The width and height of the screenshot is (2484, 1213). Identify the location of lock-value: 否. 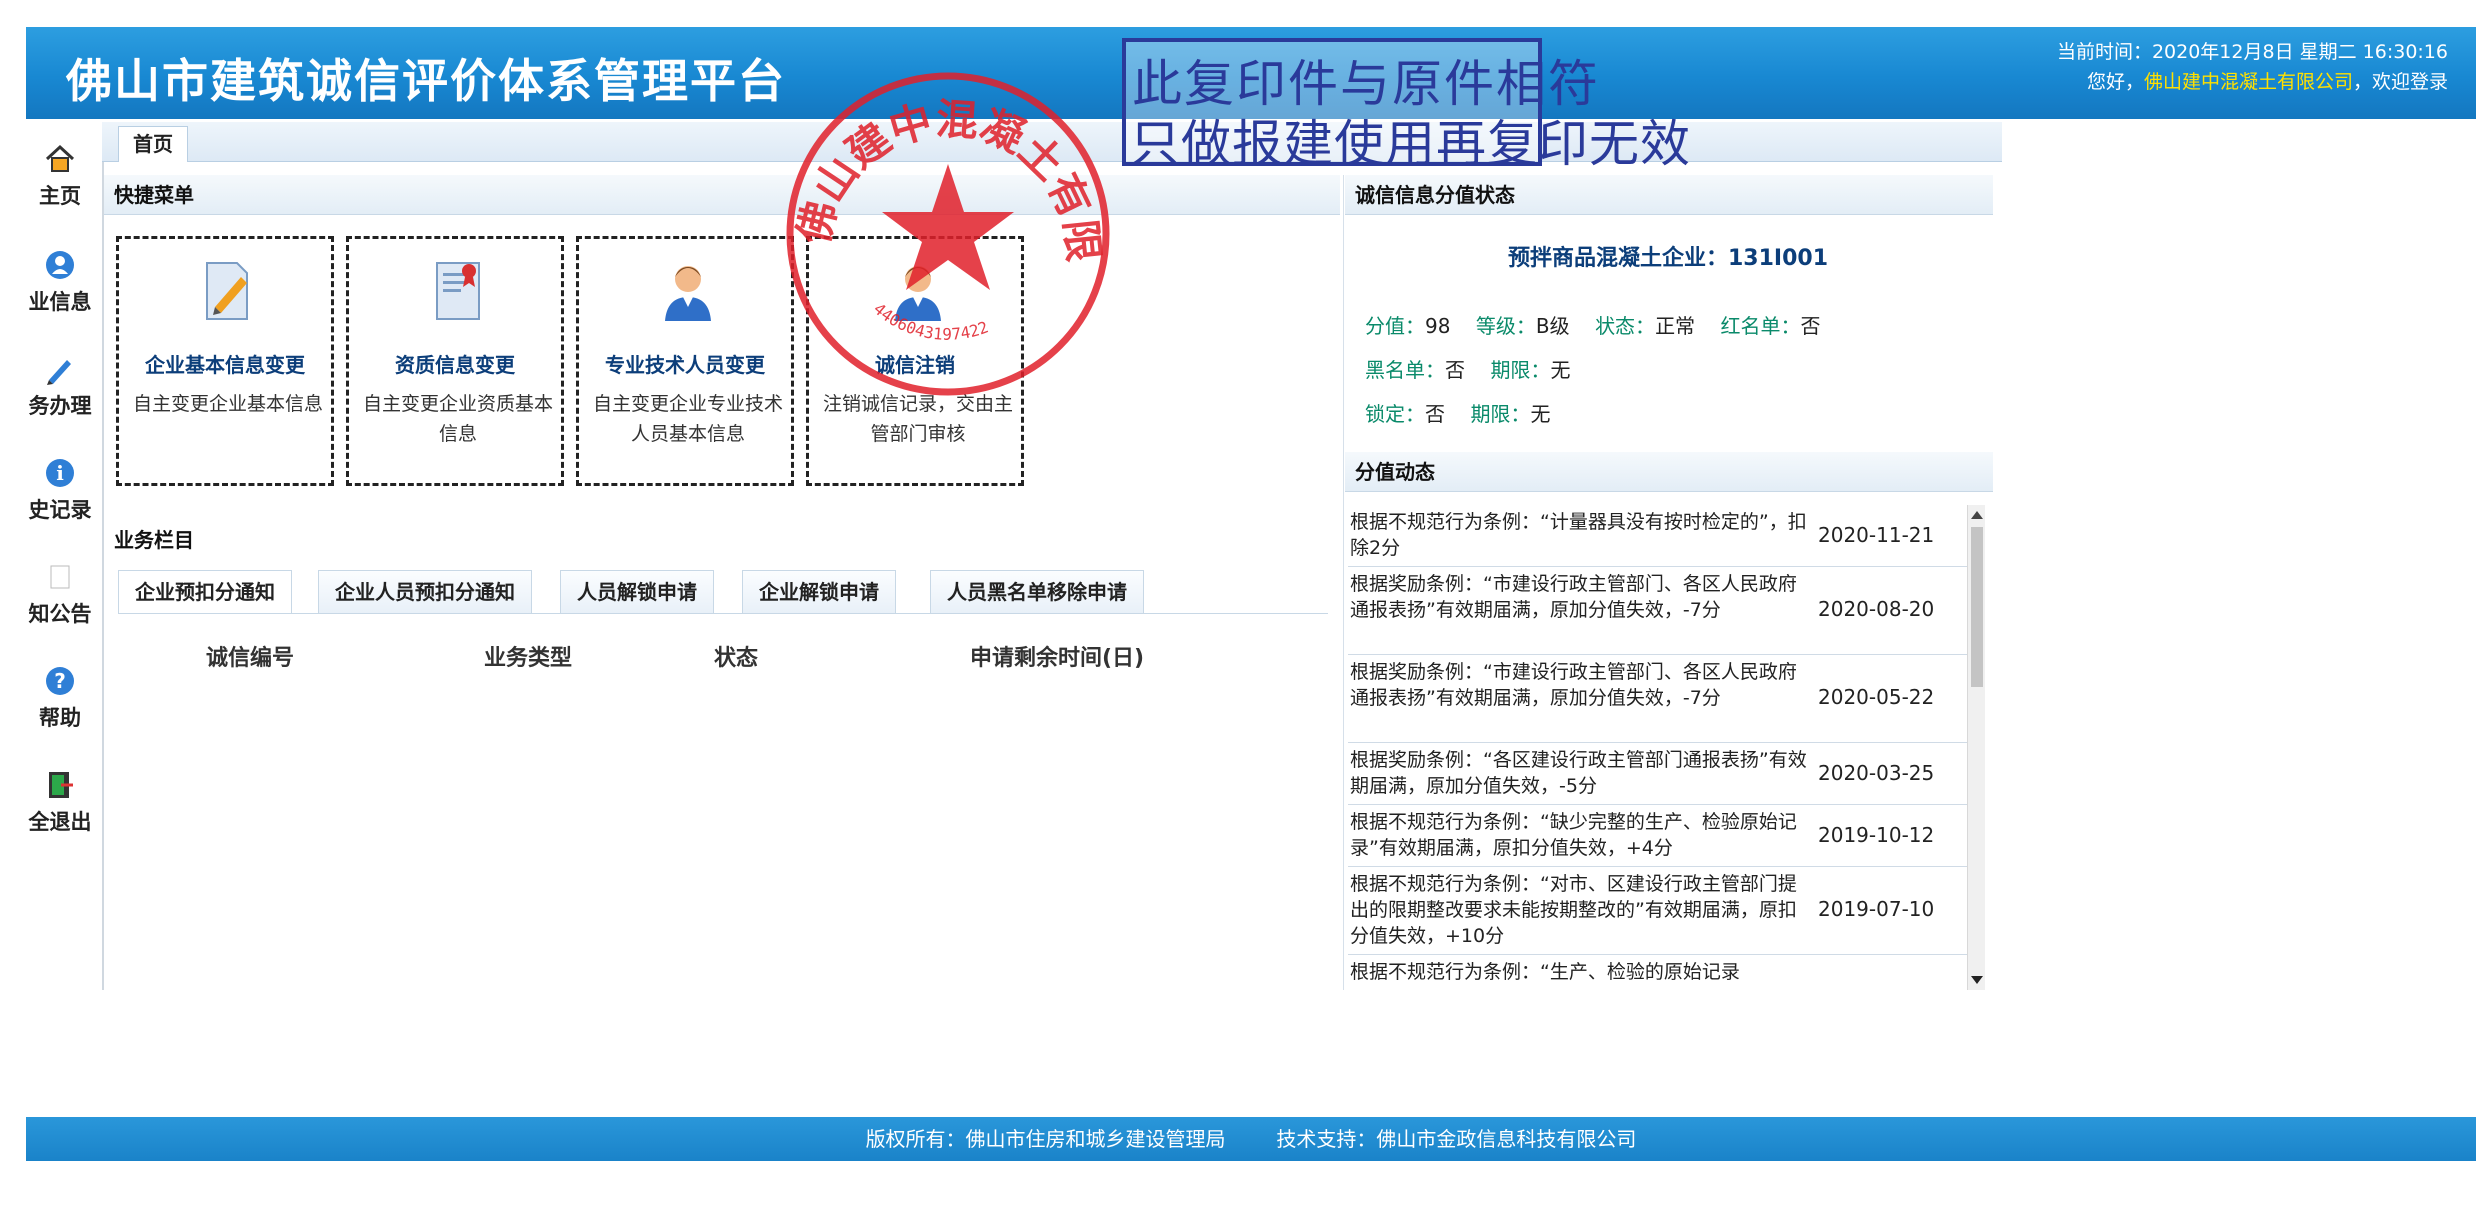
(1435, 414).